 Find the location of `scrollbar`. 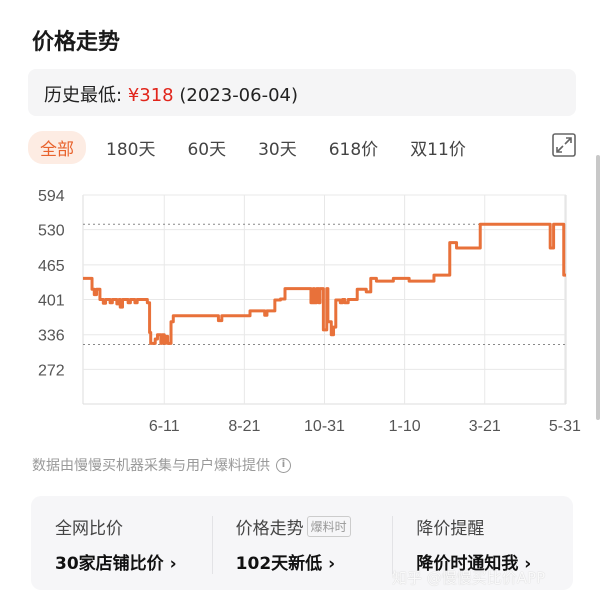

scrollbar is located at coordinates (598, 287).